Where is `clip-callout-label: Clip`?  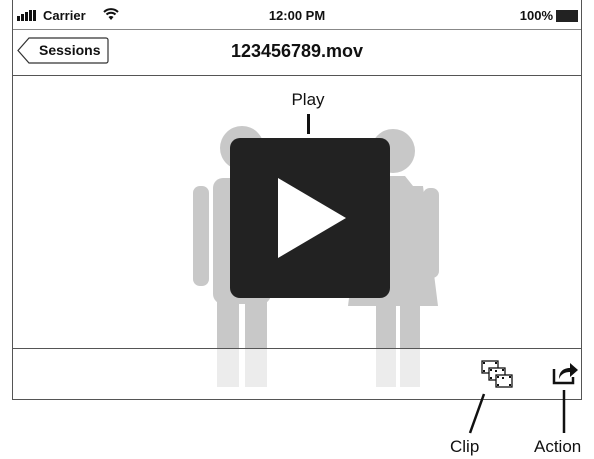 clip-callout-label: Clip is located at coordinates (465, 446).